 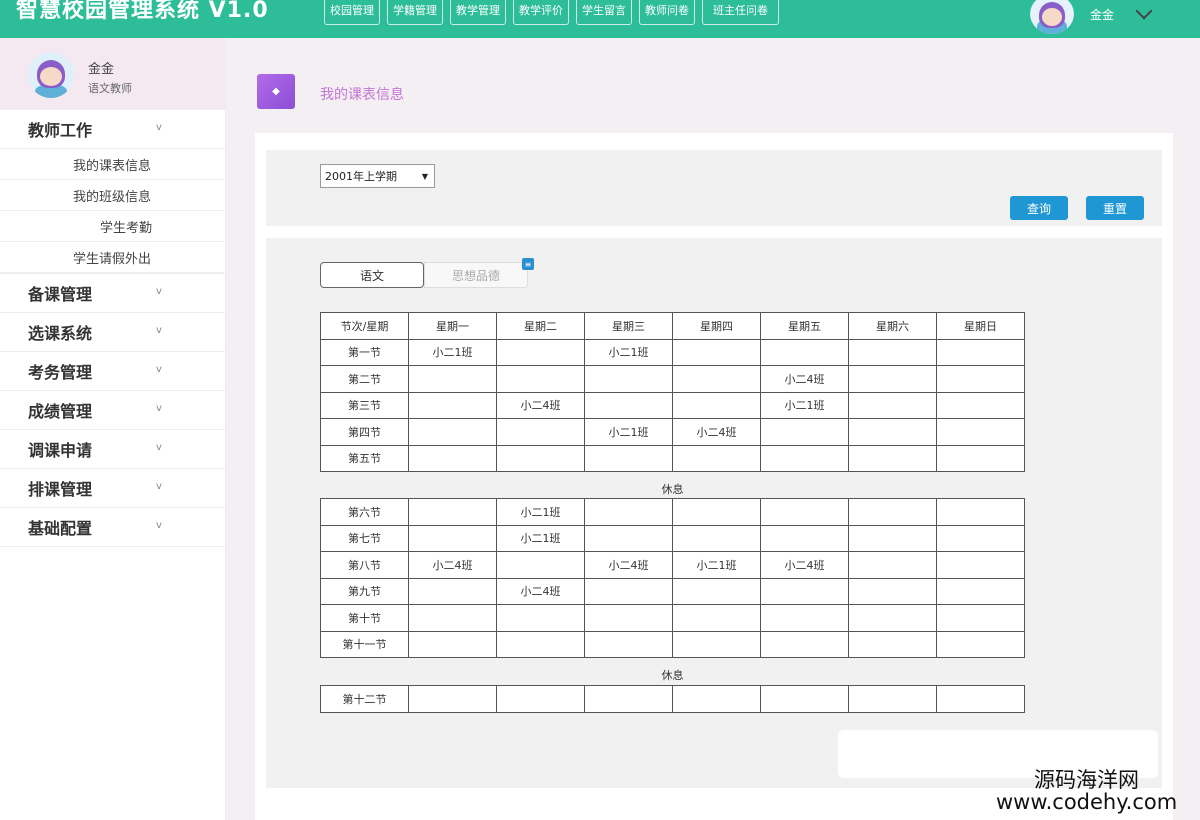 I want to click on topnav-messages: 学生留言, so click(x=604, y=12).